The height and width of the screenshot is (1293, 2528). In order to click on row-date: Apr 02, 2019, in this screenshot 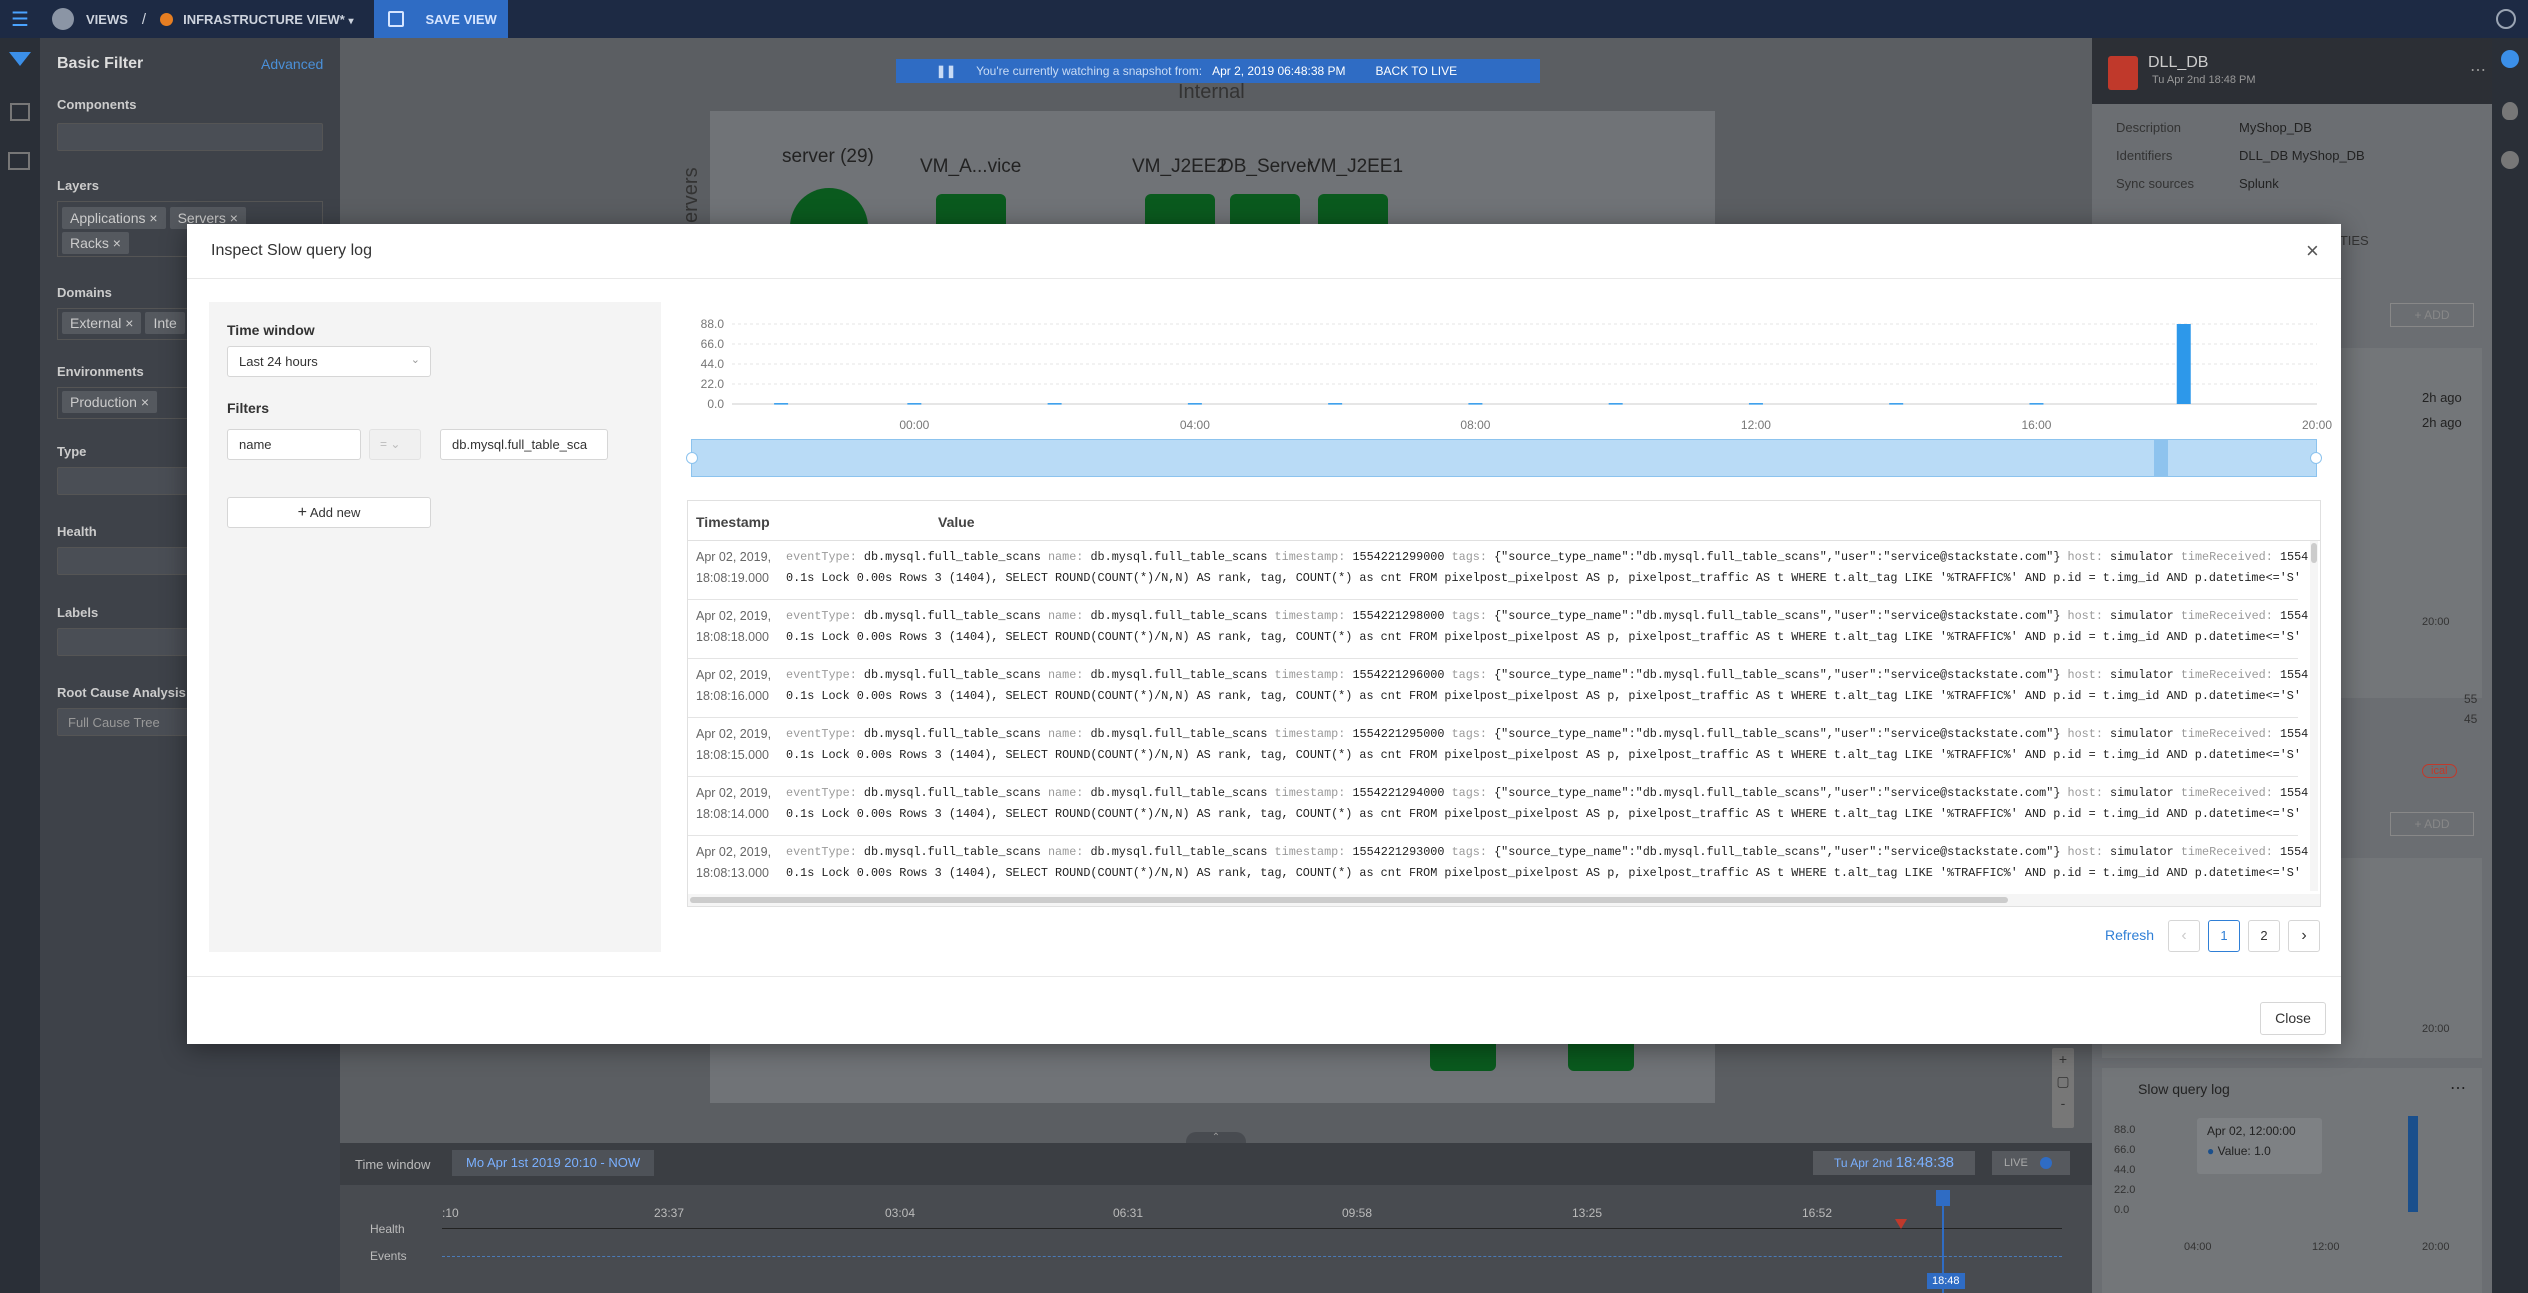, I will do `click(734, 616)`.